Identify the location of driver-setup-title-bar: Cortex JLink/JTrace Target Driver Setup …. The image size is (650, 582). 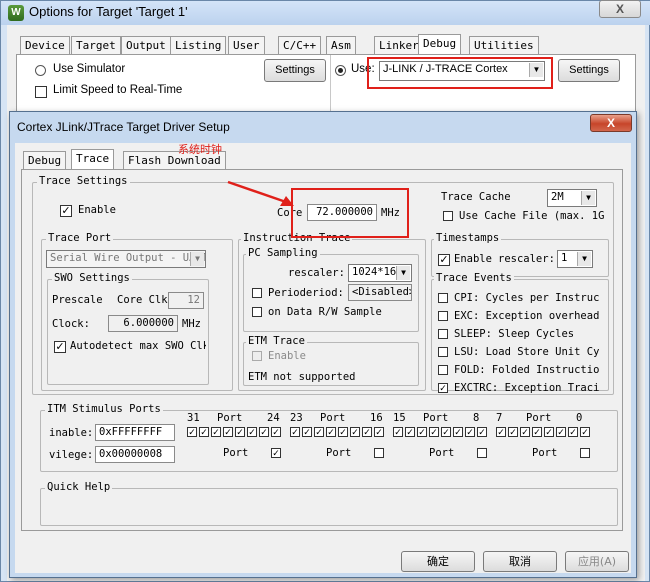
(323, 127).